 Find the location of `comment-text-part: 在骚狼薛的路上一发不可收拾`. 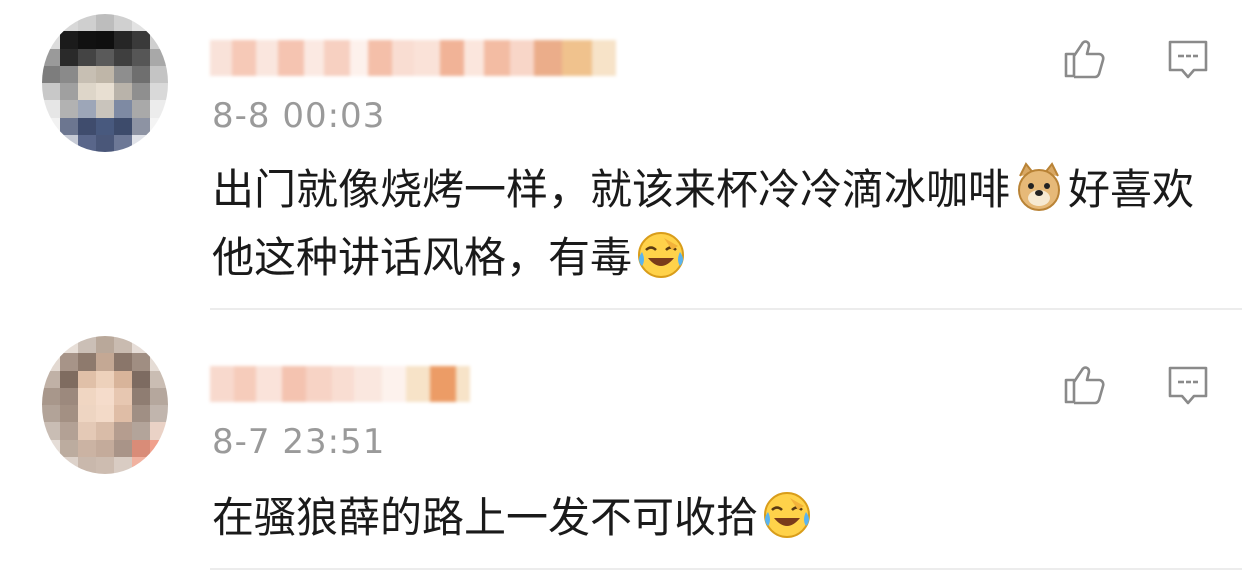

comment-text-part: 在骚狼薛的路上一发不可收拾 is located at coordinates (485, 517).